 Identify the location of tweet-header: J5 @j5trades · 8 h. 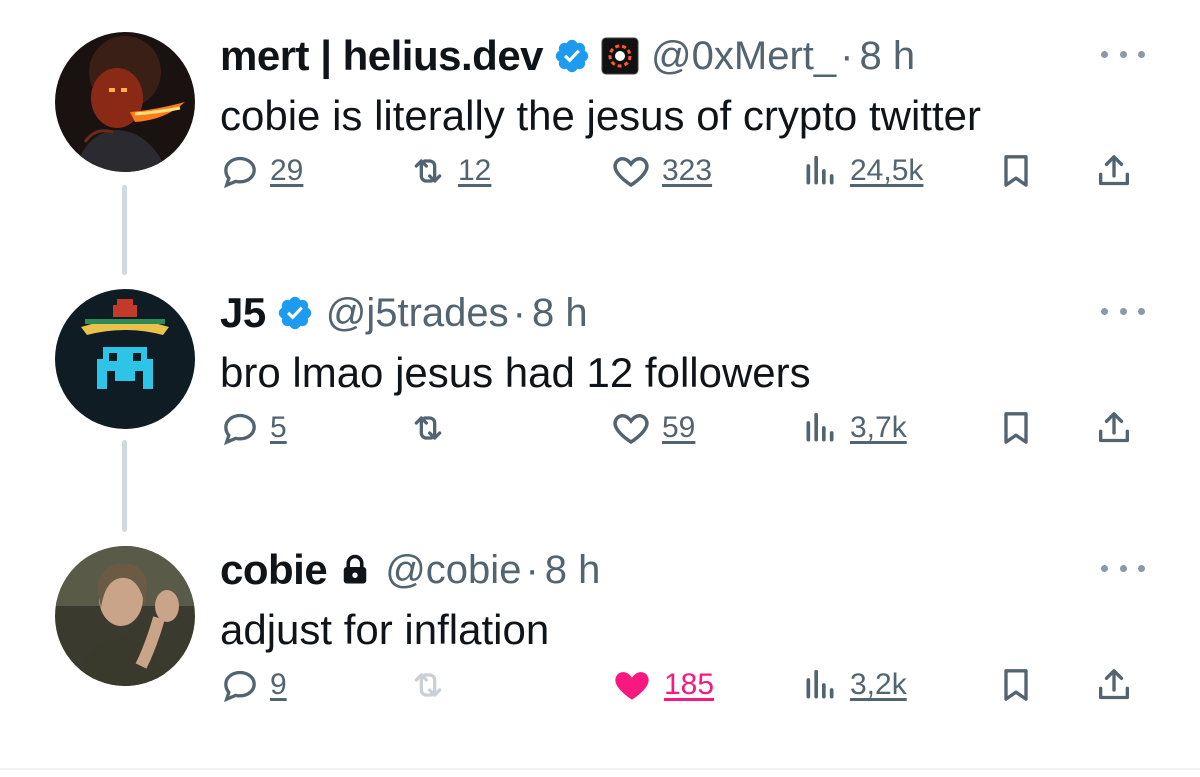
(404, 313).